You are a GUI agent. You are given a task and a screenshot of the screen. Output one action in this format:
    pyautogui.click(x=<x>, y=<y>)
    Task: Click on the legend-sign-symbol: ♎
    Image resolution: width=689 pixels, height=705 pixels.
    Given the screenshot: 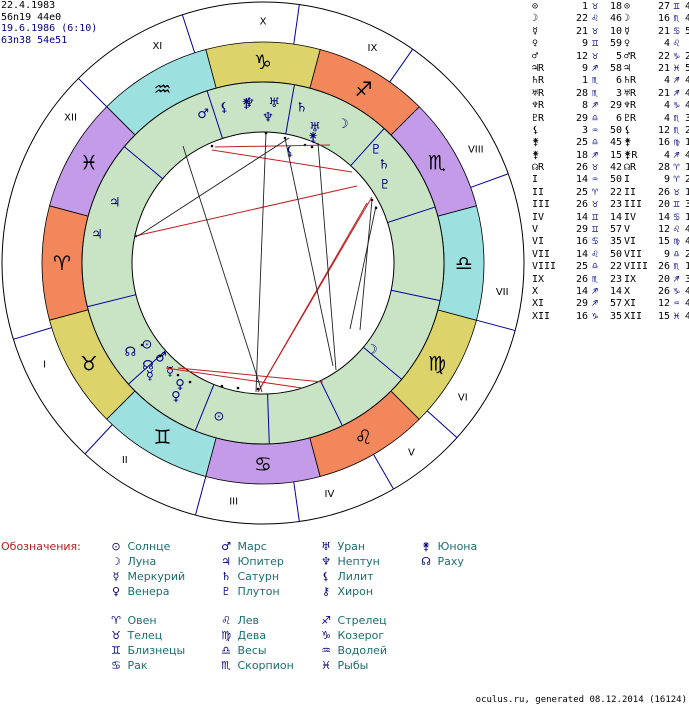 What is the action you would take?
    pyautogui.click(x=226, y=650)
    